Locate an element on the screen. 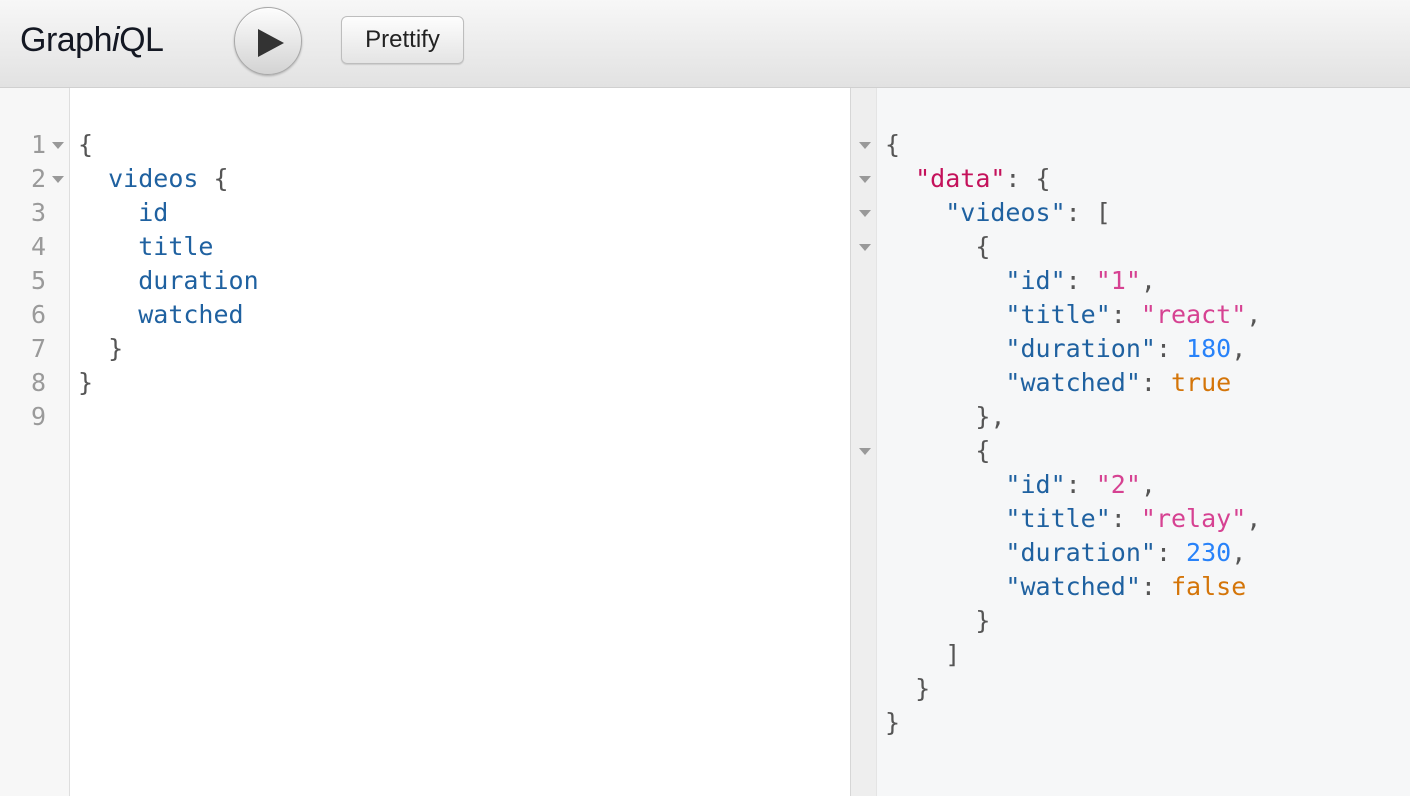 The height and width of the screenshot is (796, 1410). json-key-videos: "videos" is located at coordinates (1005, 212).